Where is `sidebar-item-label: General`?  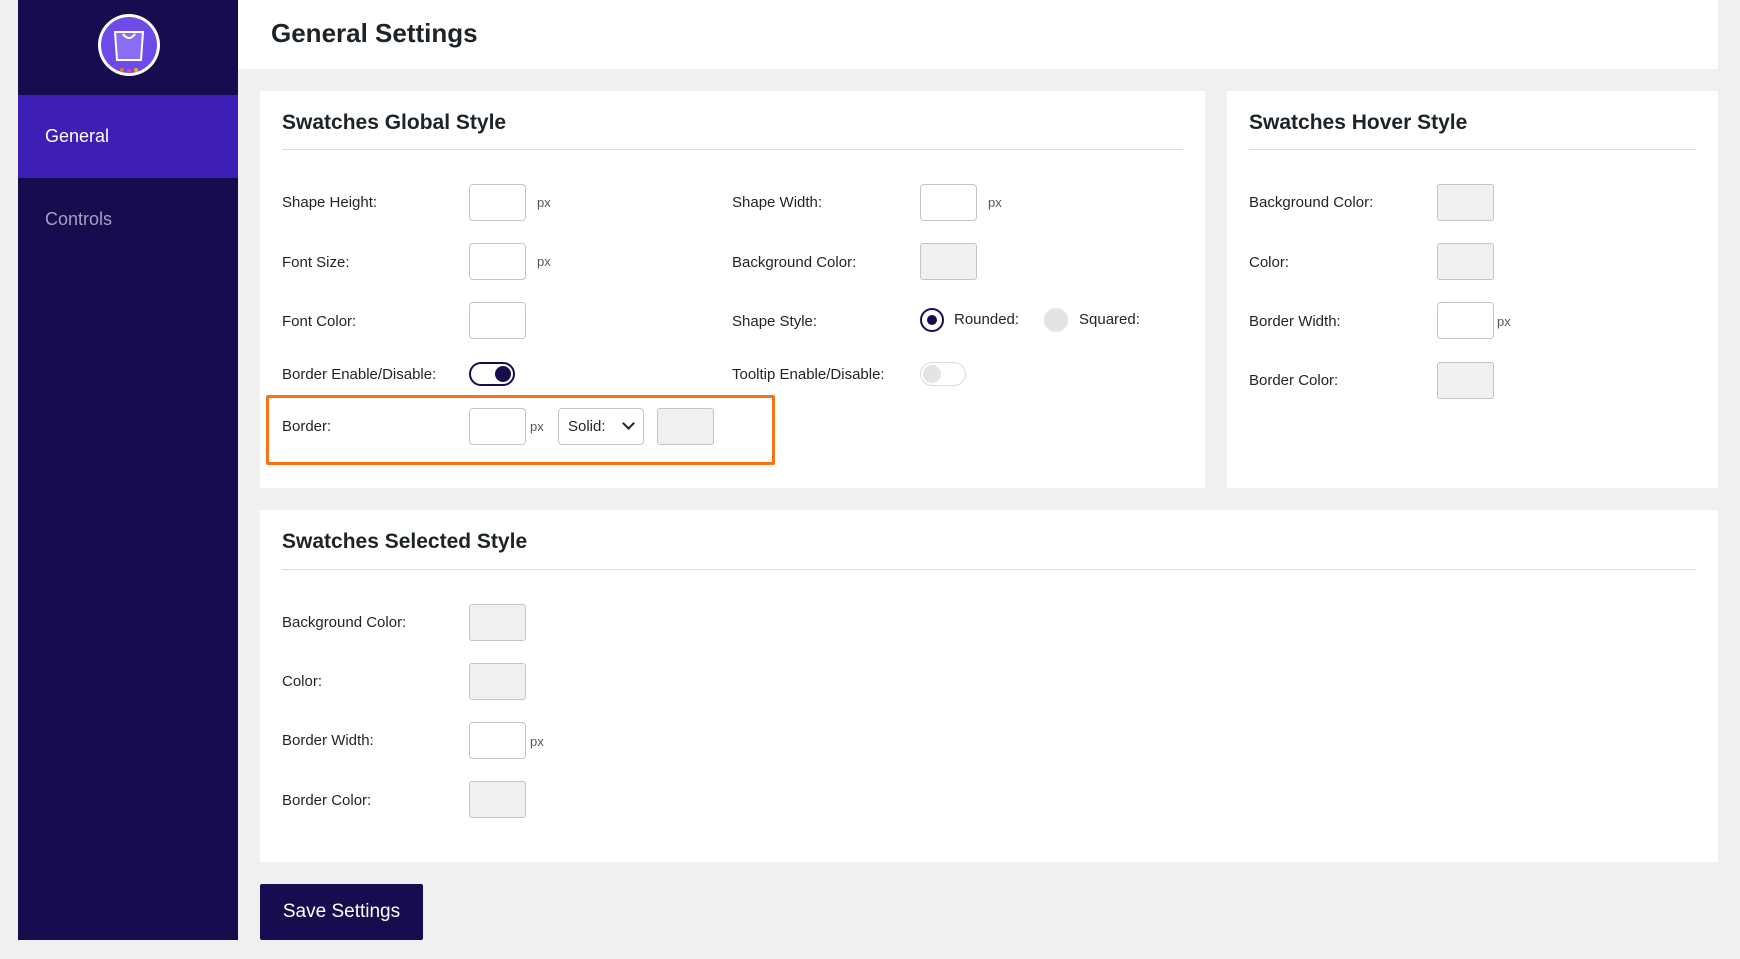 sidebar-item-label: General is located at coordinates (77, 136).